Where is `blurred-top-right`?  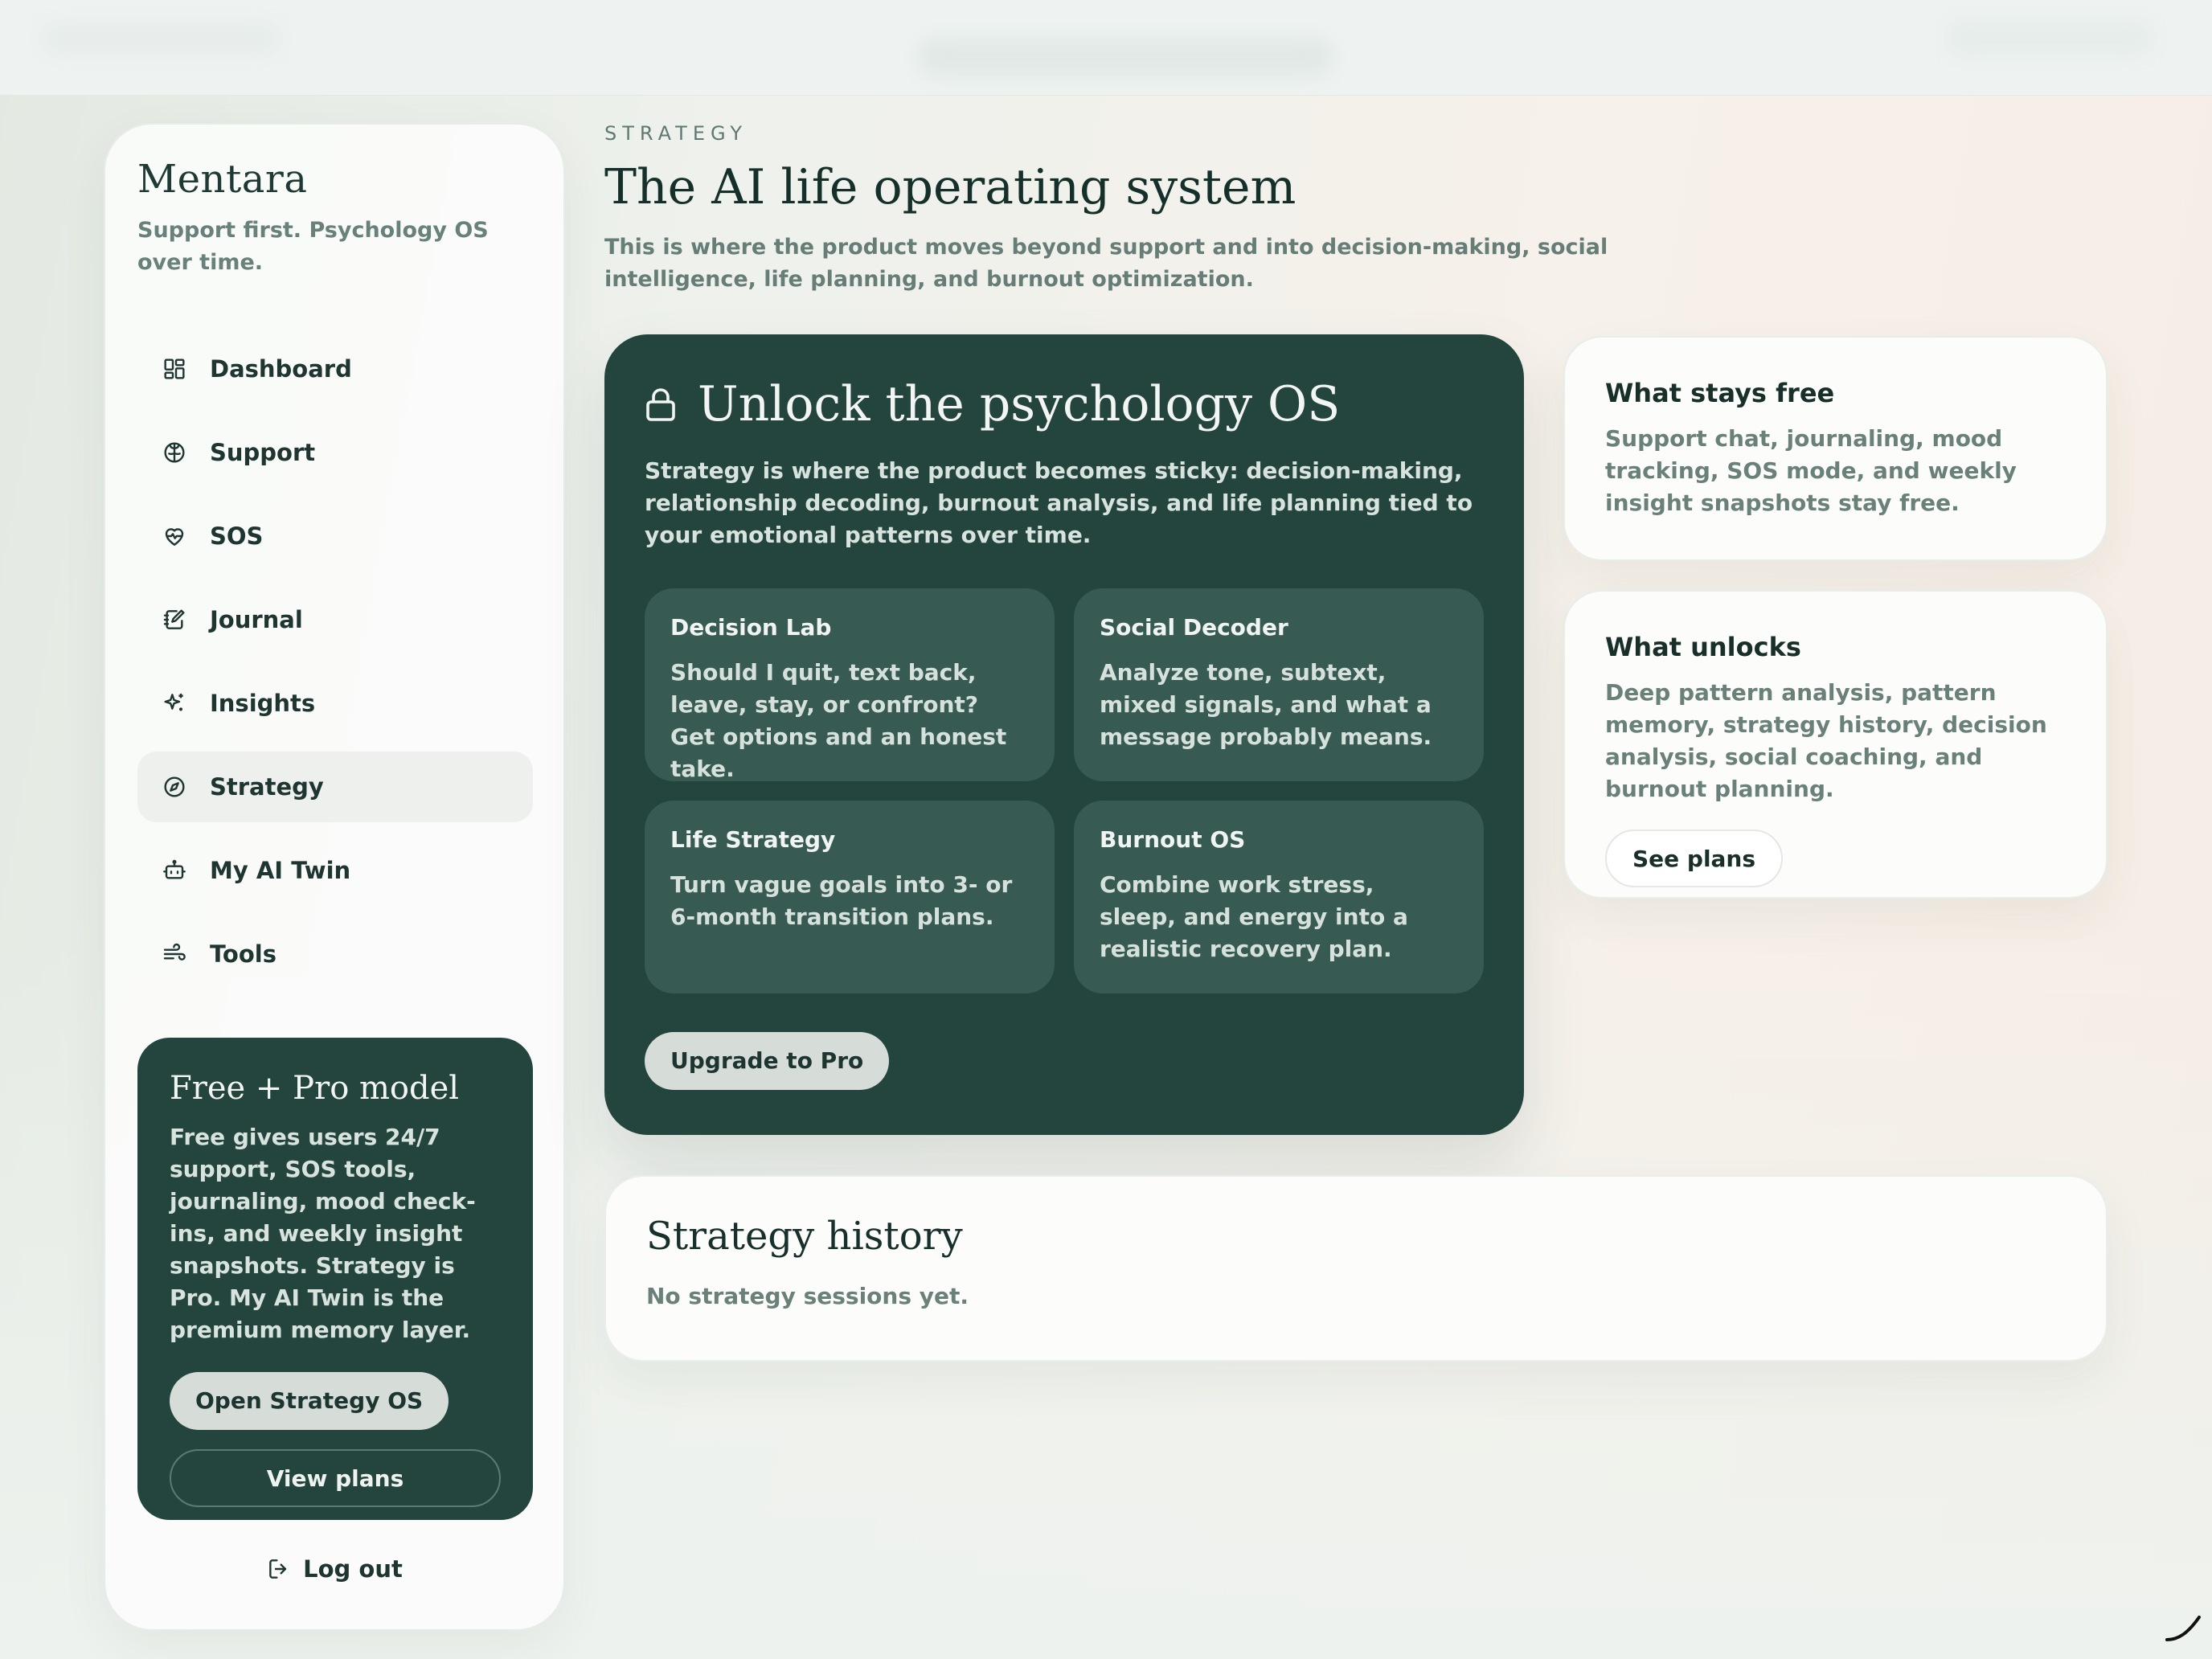 blurred-top-right is located at coordinates (2049, 37).